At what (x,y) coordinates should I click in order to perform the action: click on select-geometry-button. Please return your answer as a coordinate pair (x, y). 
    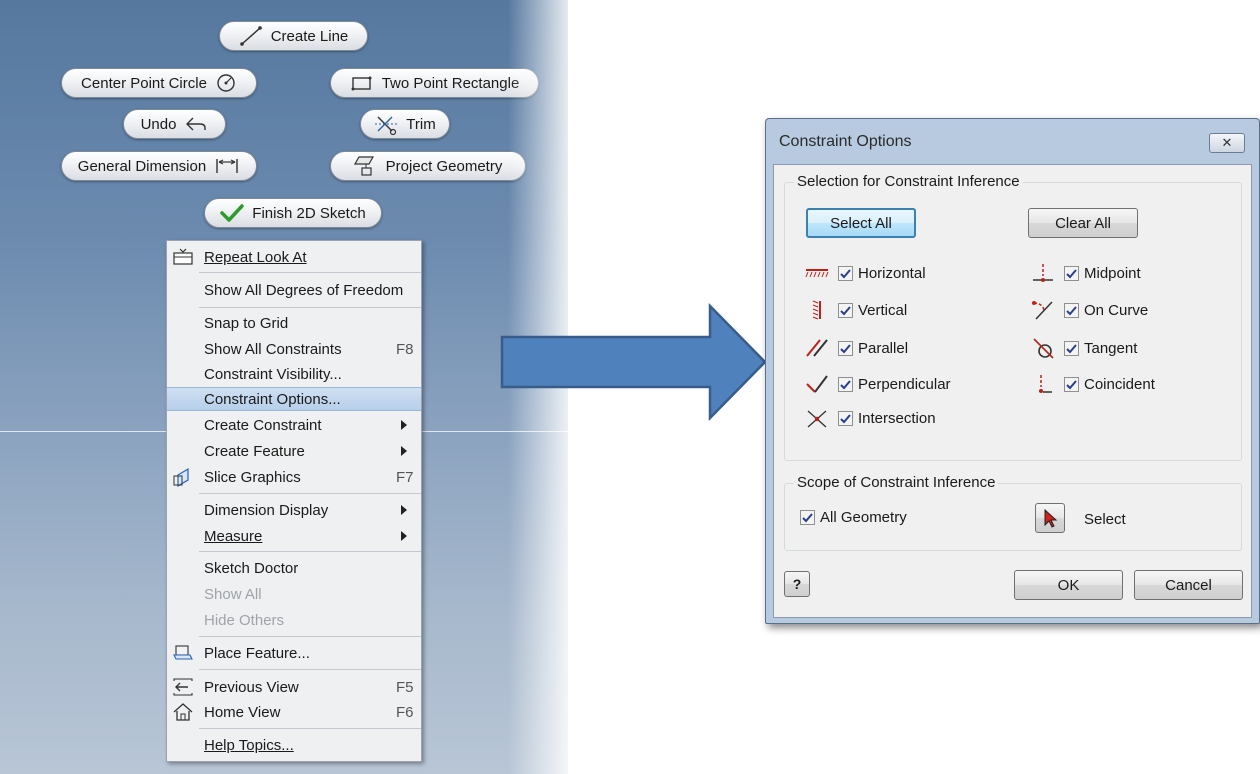
    Looking at the image, I should click on (1050, 518).